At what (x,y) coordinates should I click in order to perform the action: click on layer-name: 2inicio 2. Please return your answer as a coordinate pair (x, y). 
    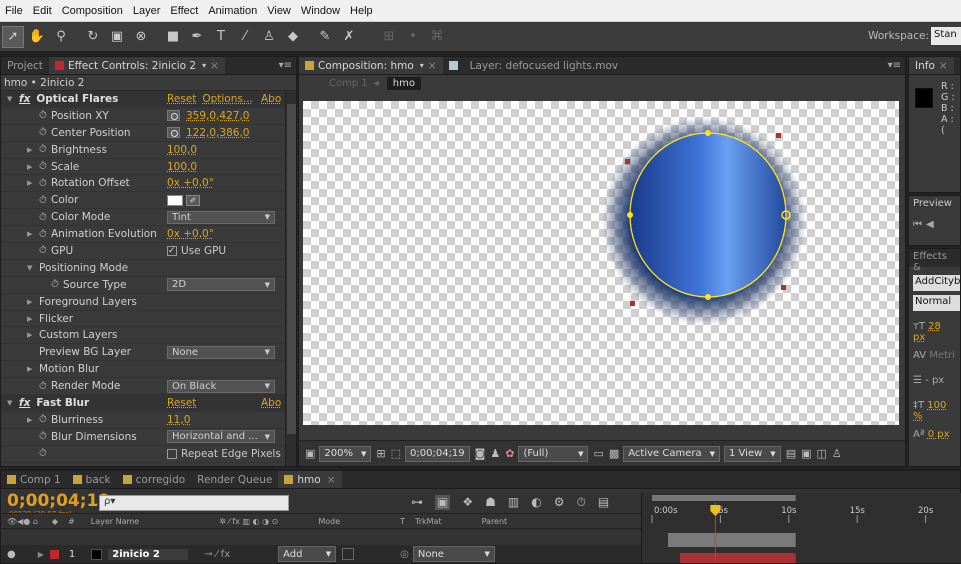
    Looking at the image, I should click on (148, 554).